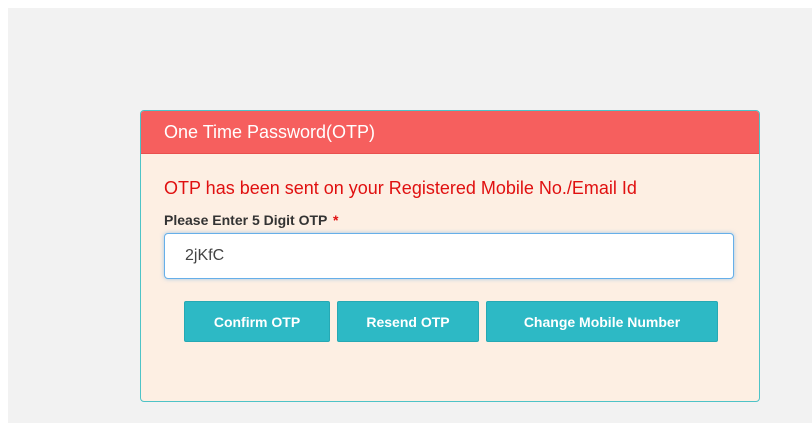 The height and width of the screenshot is (423, 812). Describe the element at coordinates (257, 321) in the screenshot. I see `confirm-otp-button: Confirm OTP` at that location.